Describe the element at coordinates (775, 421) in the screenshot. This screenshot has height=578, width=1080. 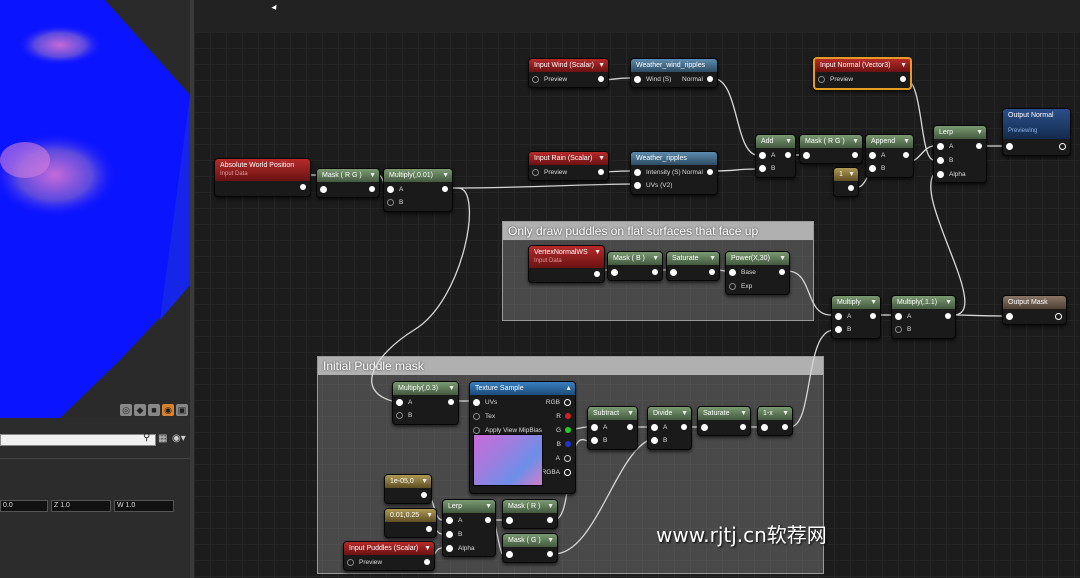
I see `node-one-minus: 1-x ▼` at that location.